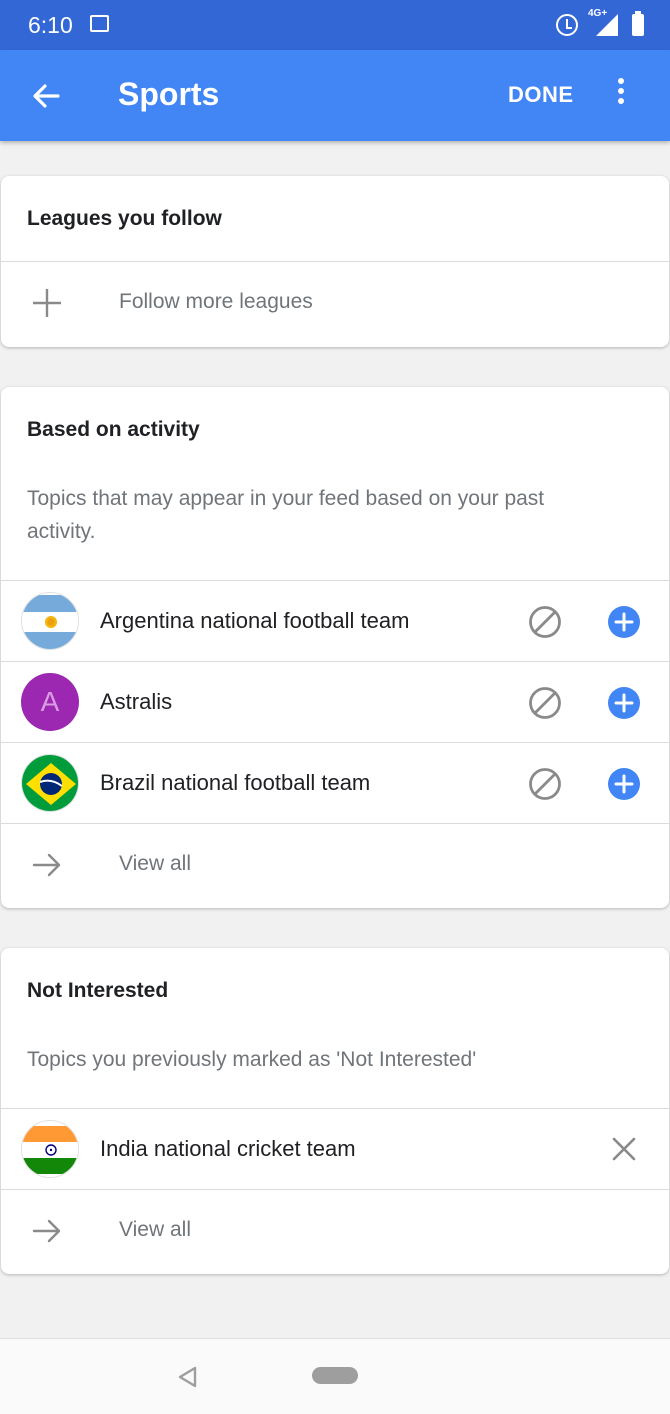  Describe the element at coordinates (621, 96) in the screenshot. I see `more-options-icon` at that location.